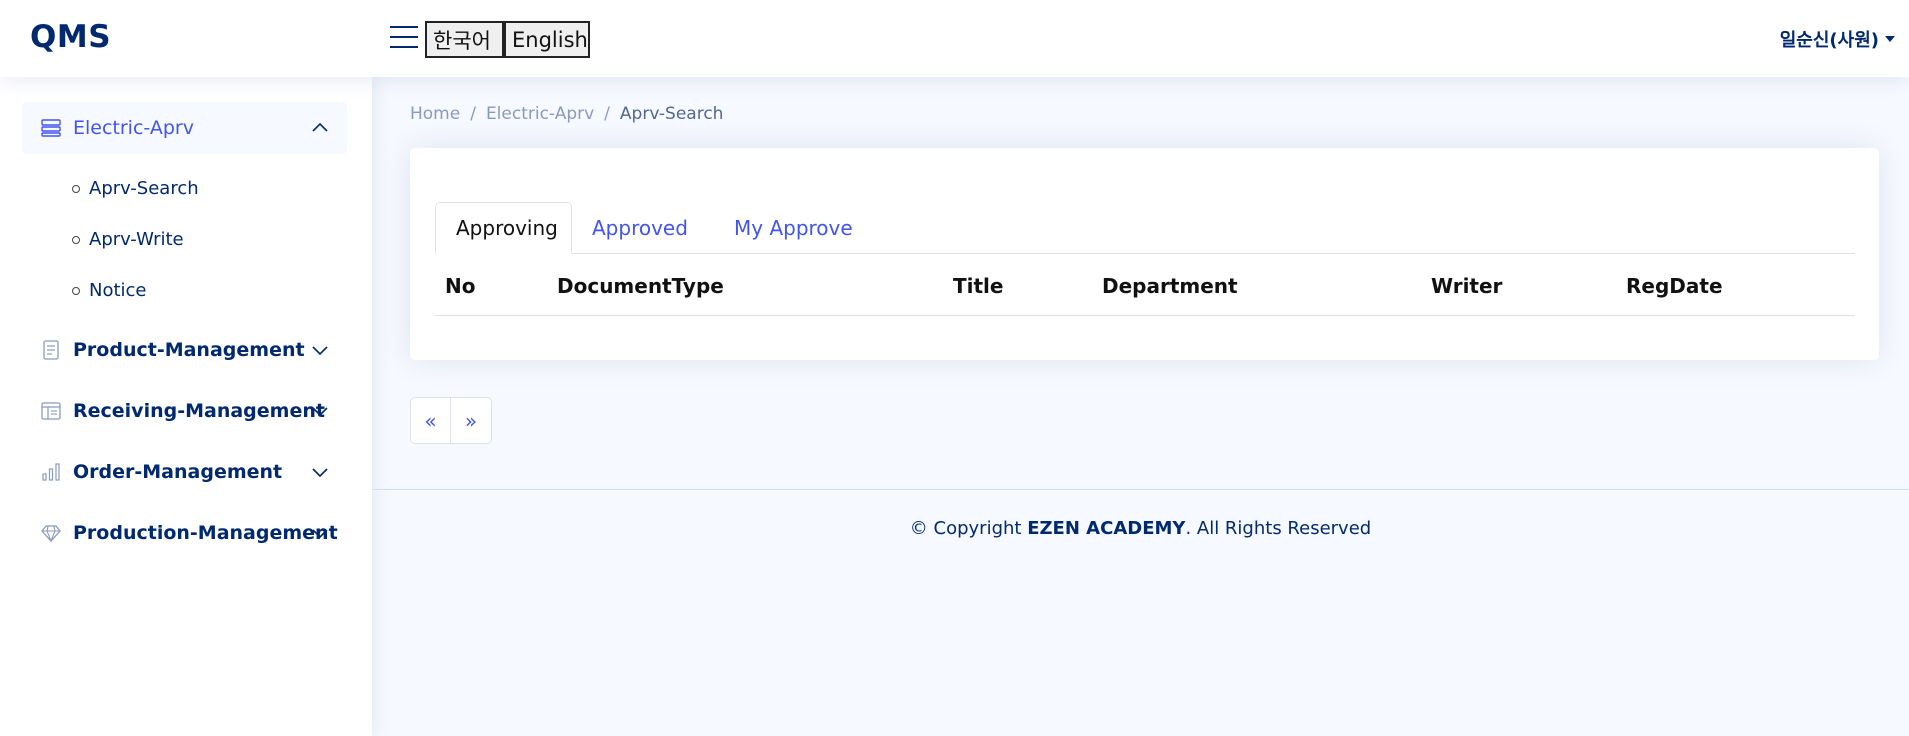  What do you see at coordinates (435, 114) in the screenshot?
I see `breadcrumb-home: Home` at bounding box center [435, 114].